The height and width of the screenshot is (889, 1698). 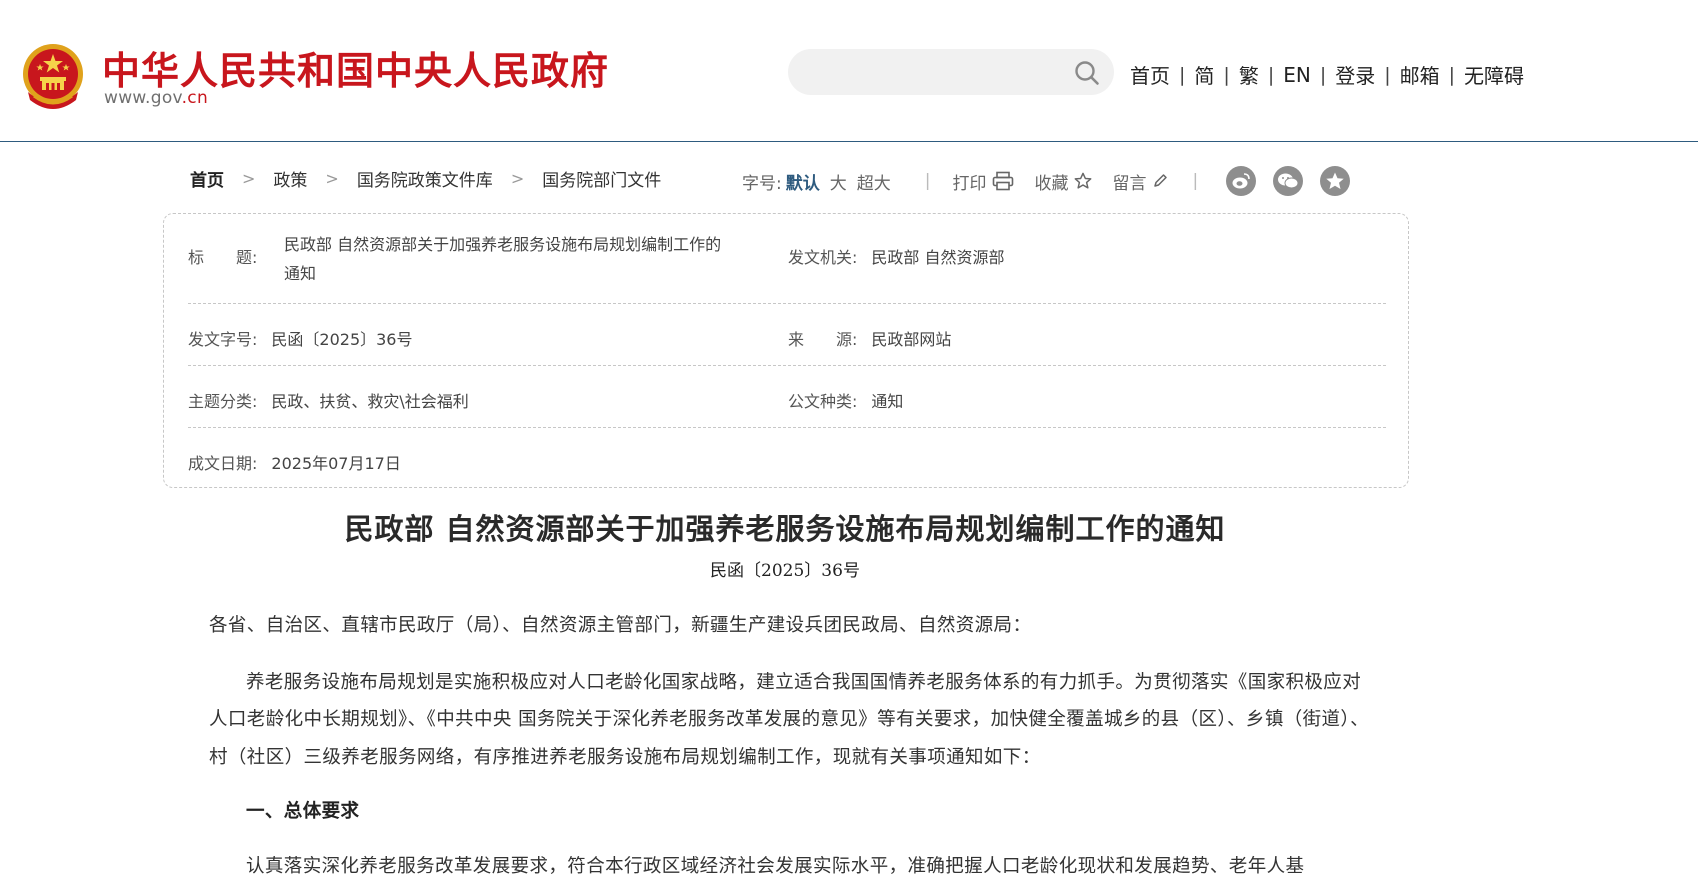 I want to click on share-buttons, so click(x=1296, y=181).